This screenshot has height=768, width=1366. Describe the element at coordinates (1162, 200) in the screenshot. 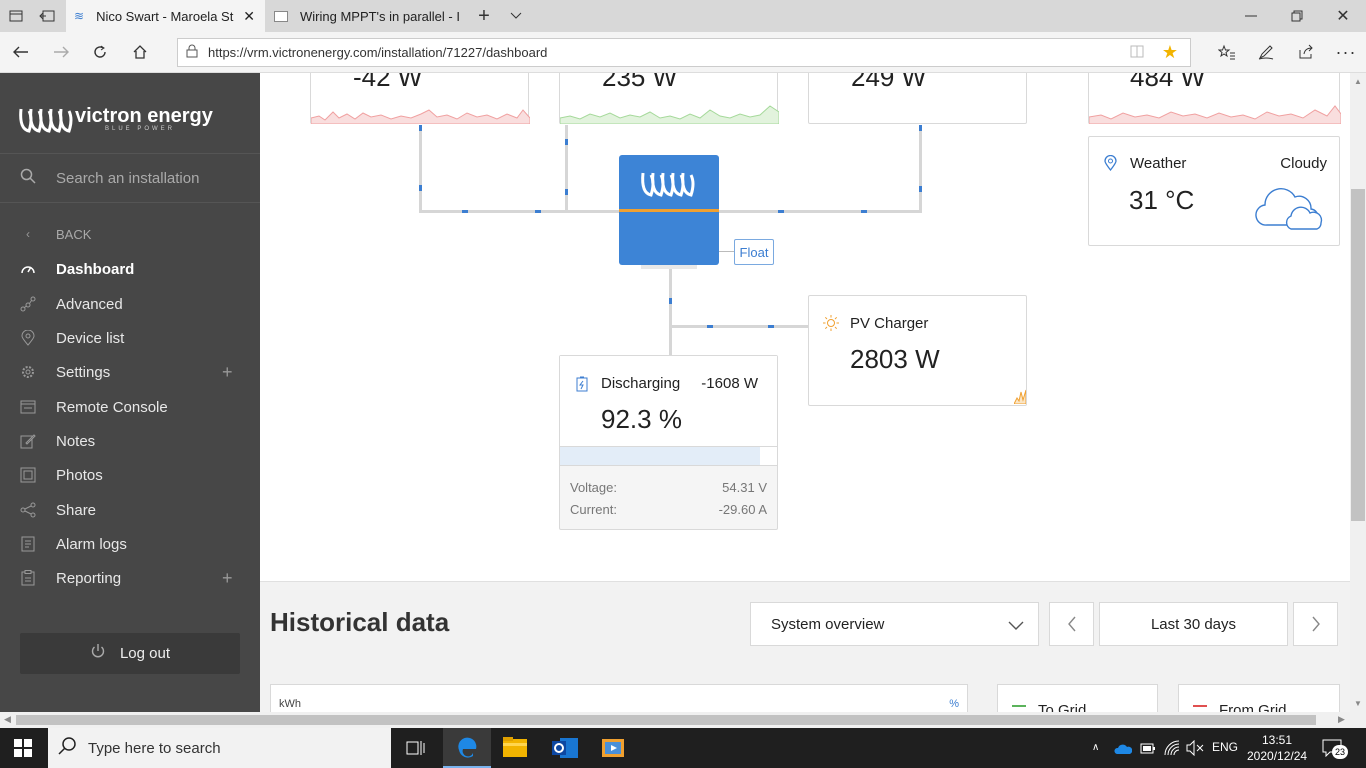

I see `weather-temp: 31 °C` at that location.